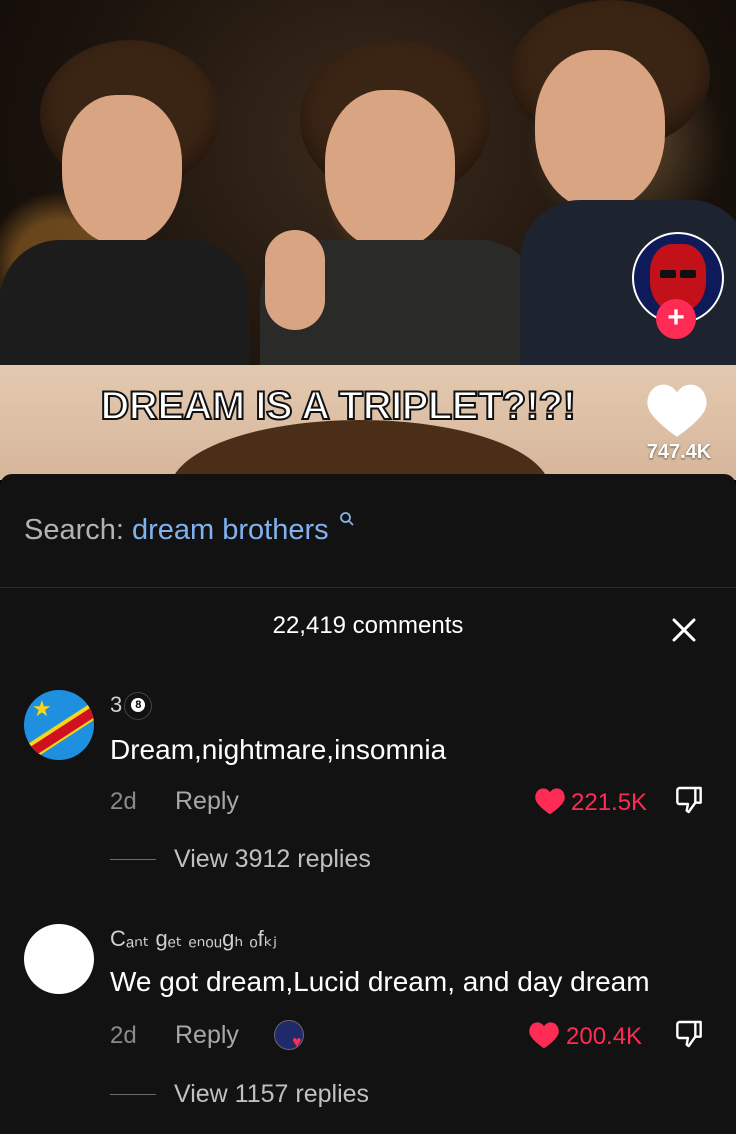  Describe the element at coordinates (74, 530) in the screenshot. I see `search-label: Search:` at that location.